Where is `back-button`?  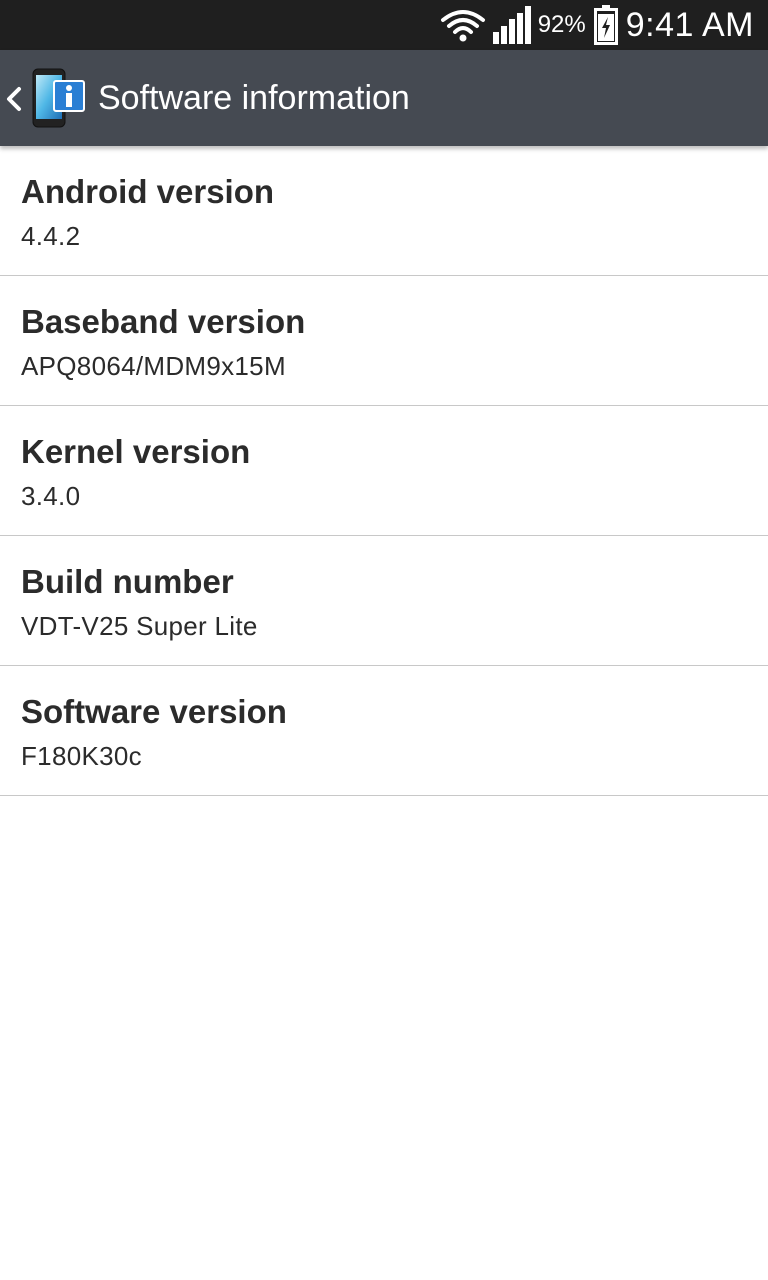
back-button is located at coordinates (45, 98).